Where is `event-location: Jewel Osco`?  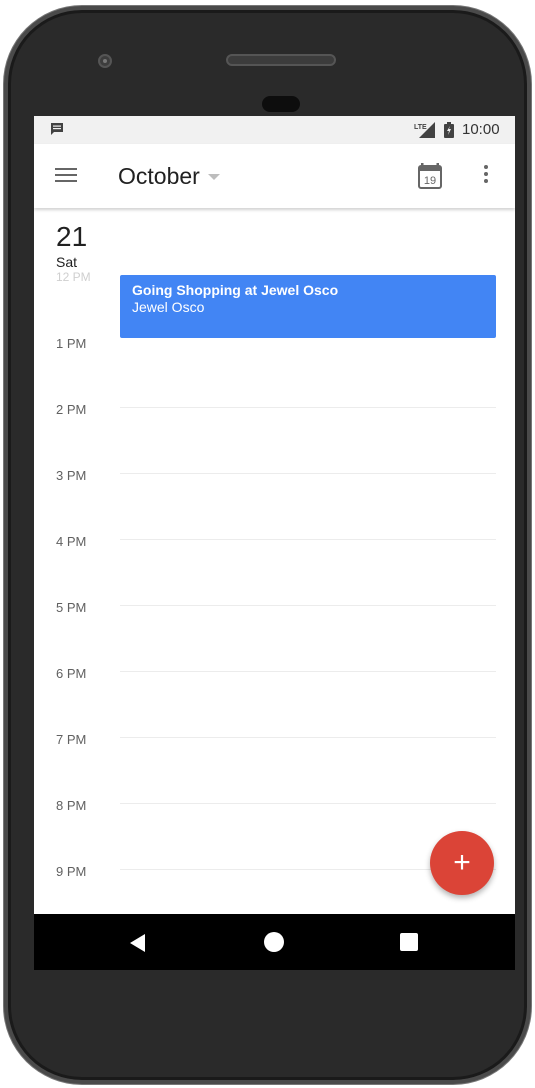
event-location: Jewel Osco is located at coordinates (168, 307).